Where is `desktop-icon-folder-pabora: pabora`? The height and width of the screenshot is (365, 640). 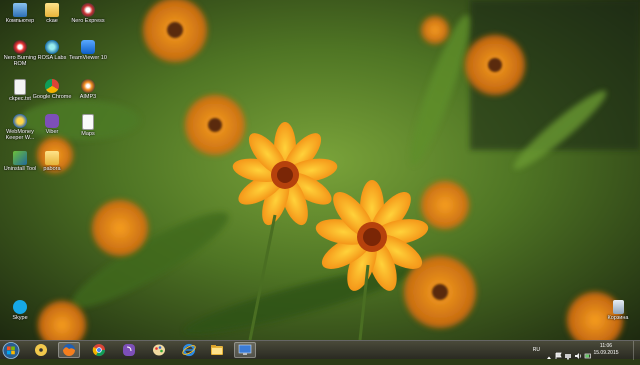 desktop-icon-folder-pabora: pabora is located at coordinates (52, 161).